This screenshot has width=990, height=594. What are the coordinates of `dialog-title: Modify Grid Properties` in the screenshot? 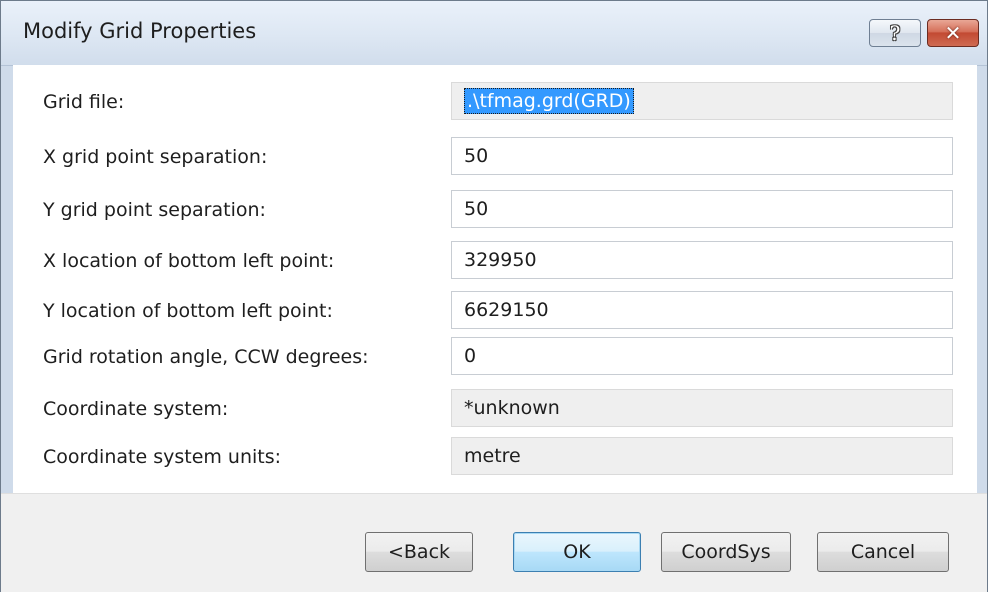 It's located at (140, 31).